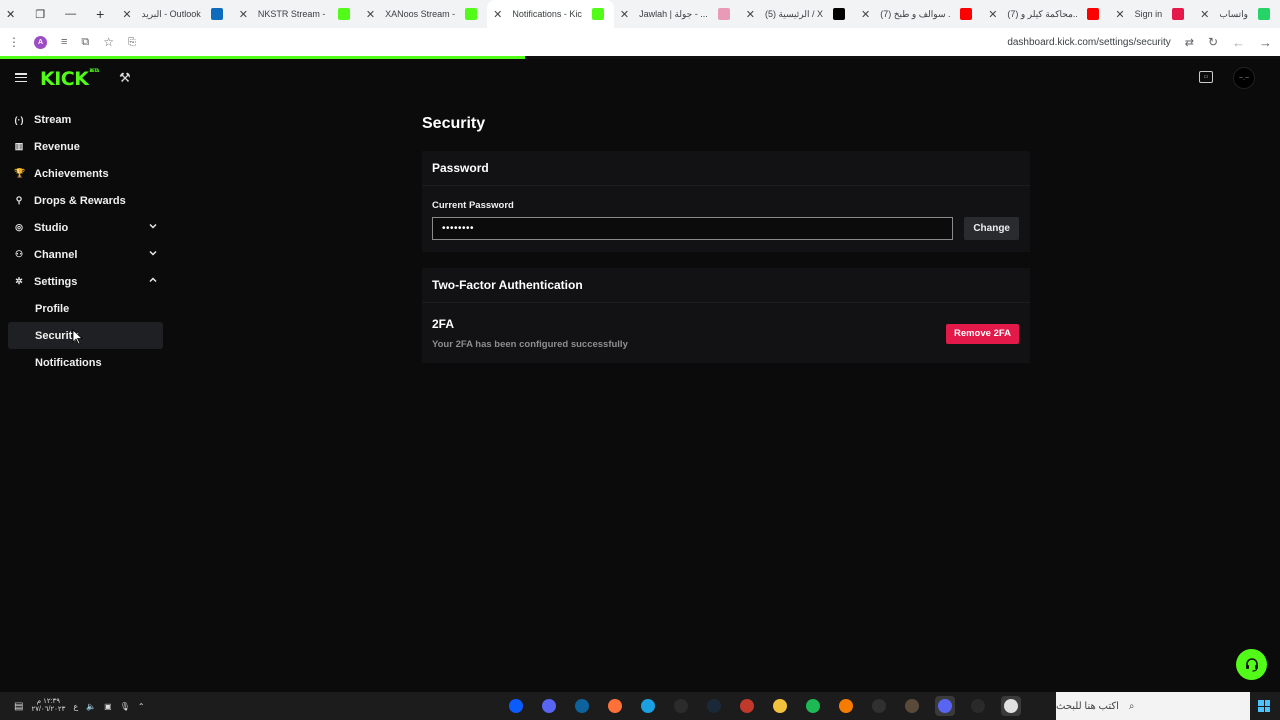  What do you see at coordinates (108, 706) in the screenshot?
I see `network-icon: ▣` at bounding box center [108, 706].